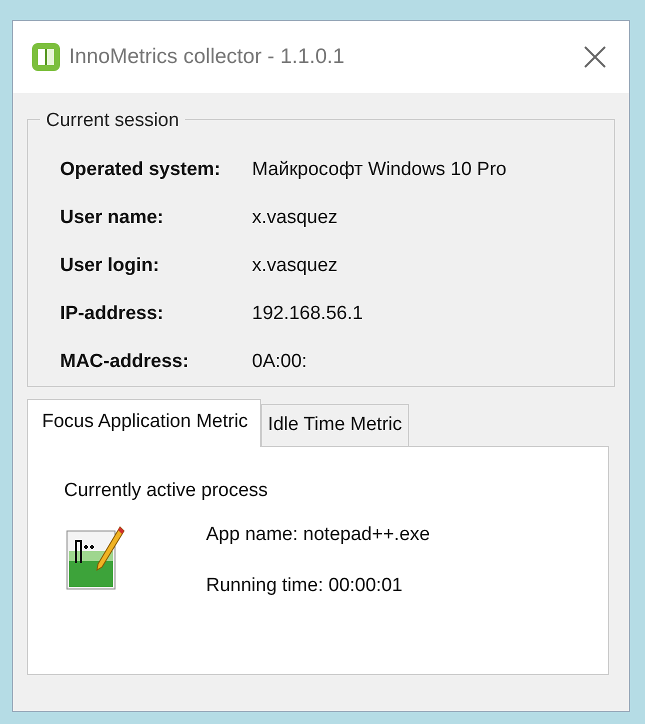 This screenshot has height=724, width=645. Describe the element at coordinates (95, 558) in the screenshot. I see `notepad-icon` at that location.